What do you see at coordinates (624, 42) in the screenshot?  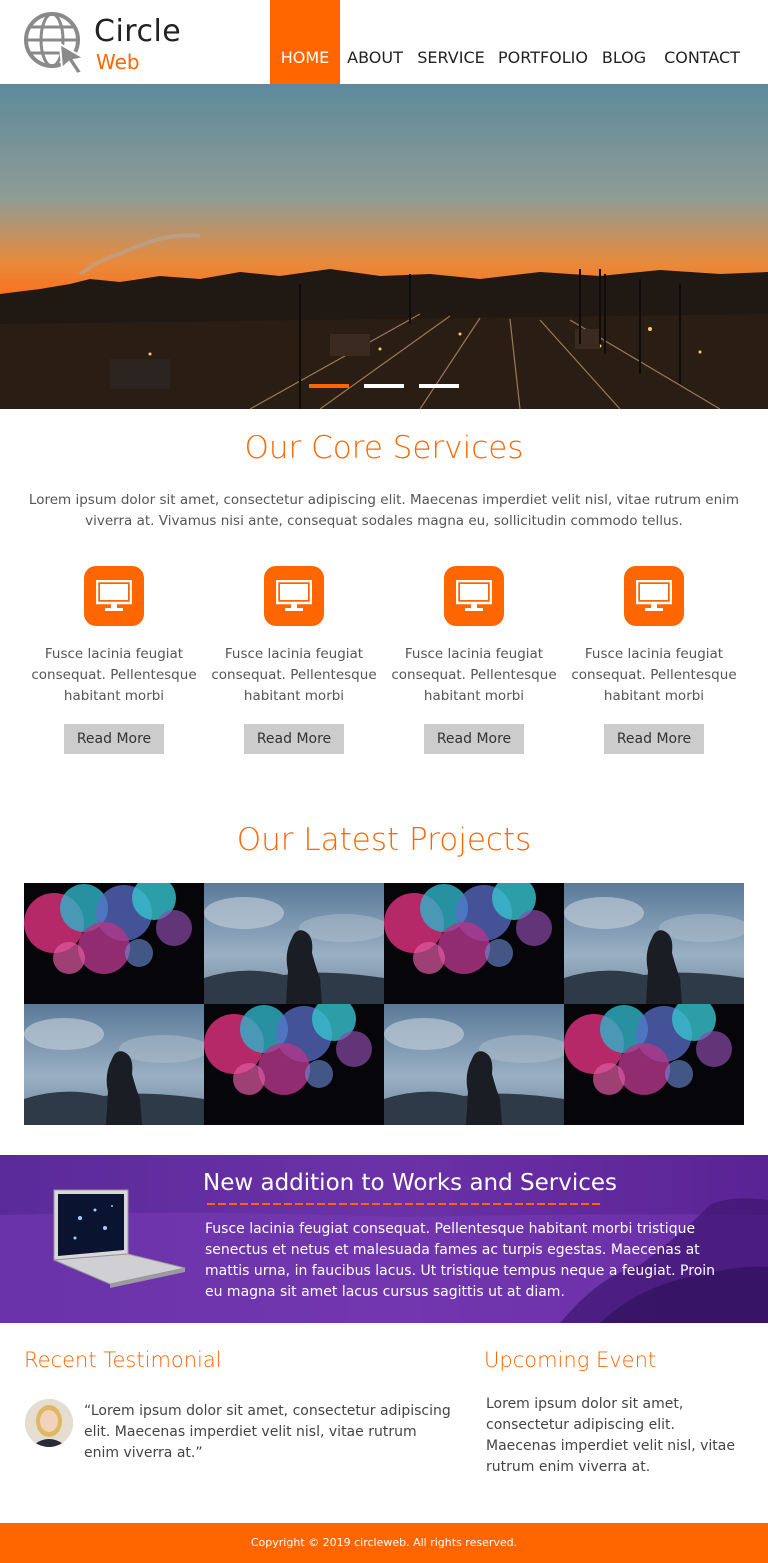 I see `nav-blog: BLOG` at bounding box center [624, 42].